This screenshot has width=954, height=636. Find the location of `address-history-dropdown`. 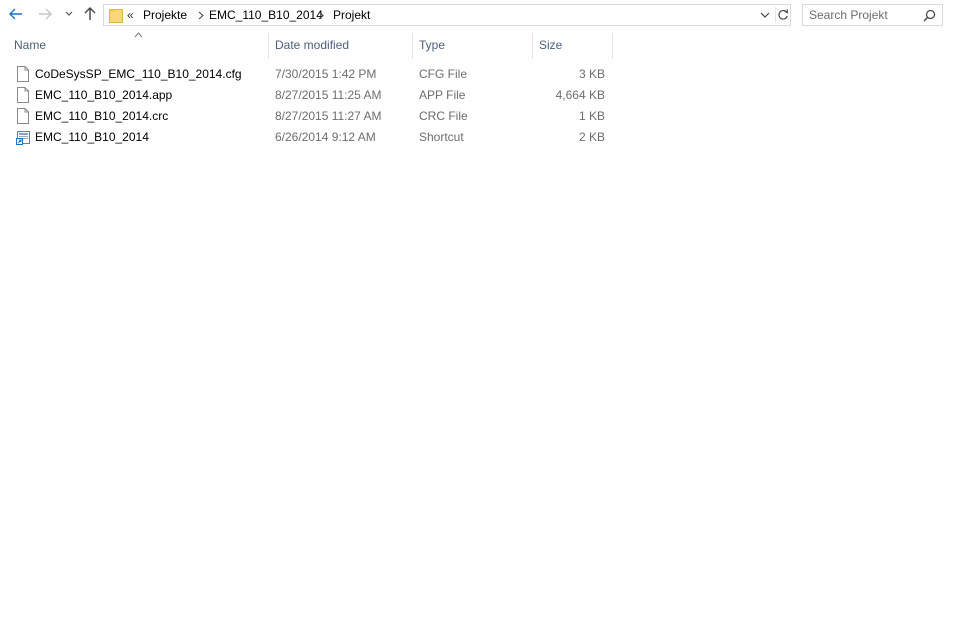

address-history-dropdown is located at coordinates (765, 15).